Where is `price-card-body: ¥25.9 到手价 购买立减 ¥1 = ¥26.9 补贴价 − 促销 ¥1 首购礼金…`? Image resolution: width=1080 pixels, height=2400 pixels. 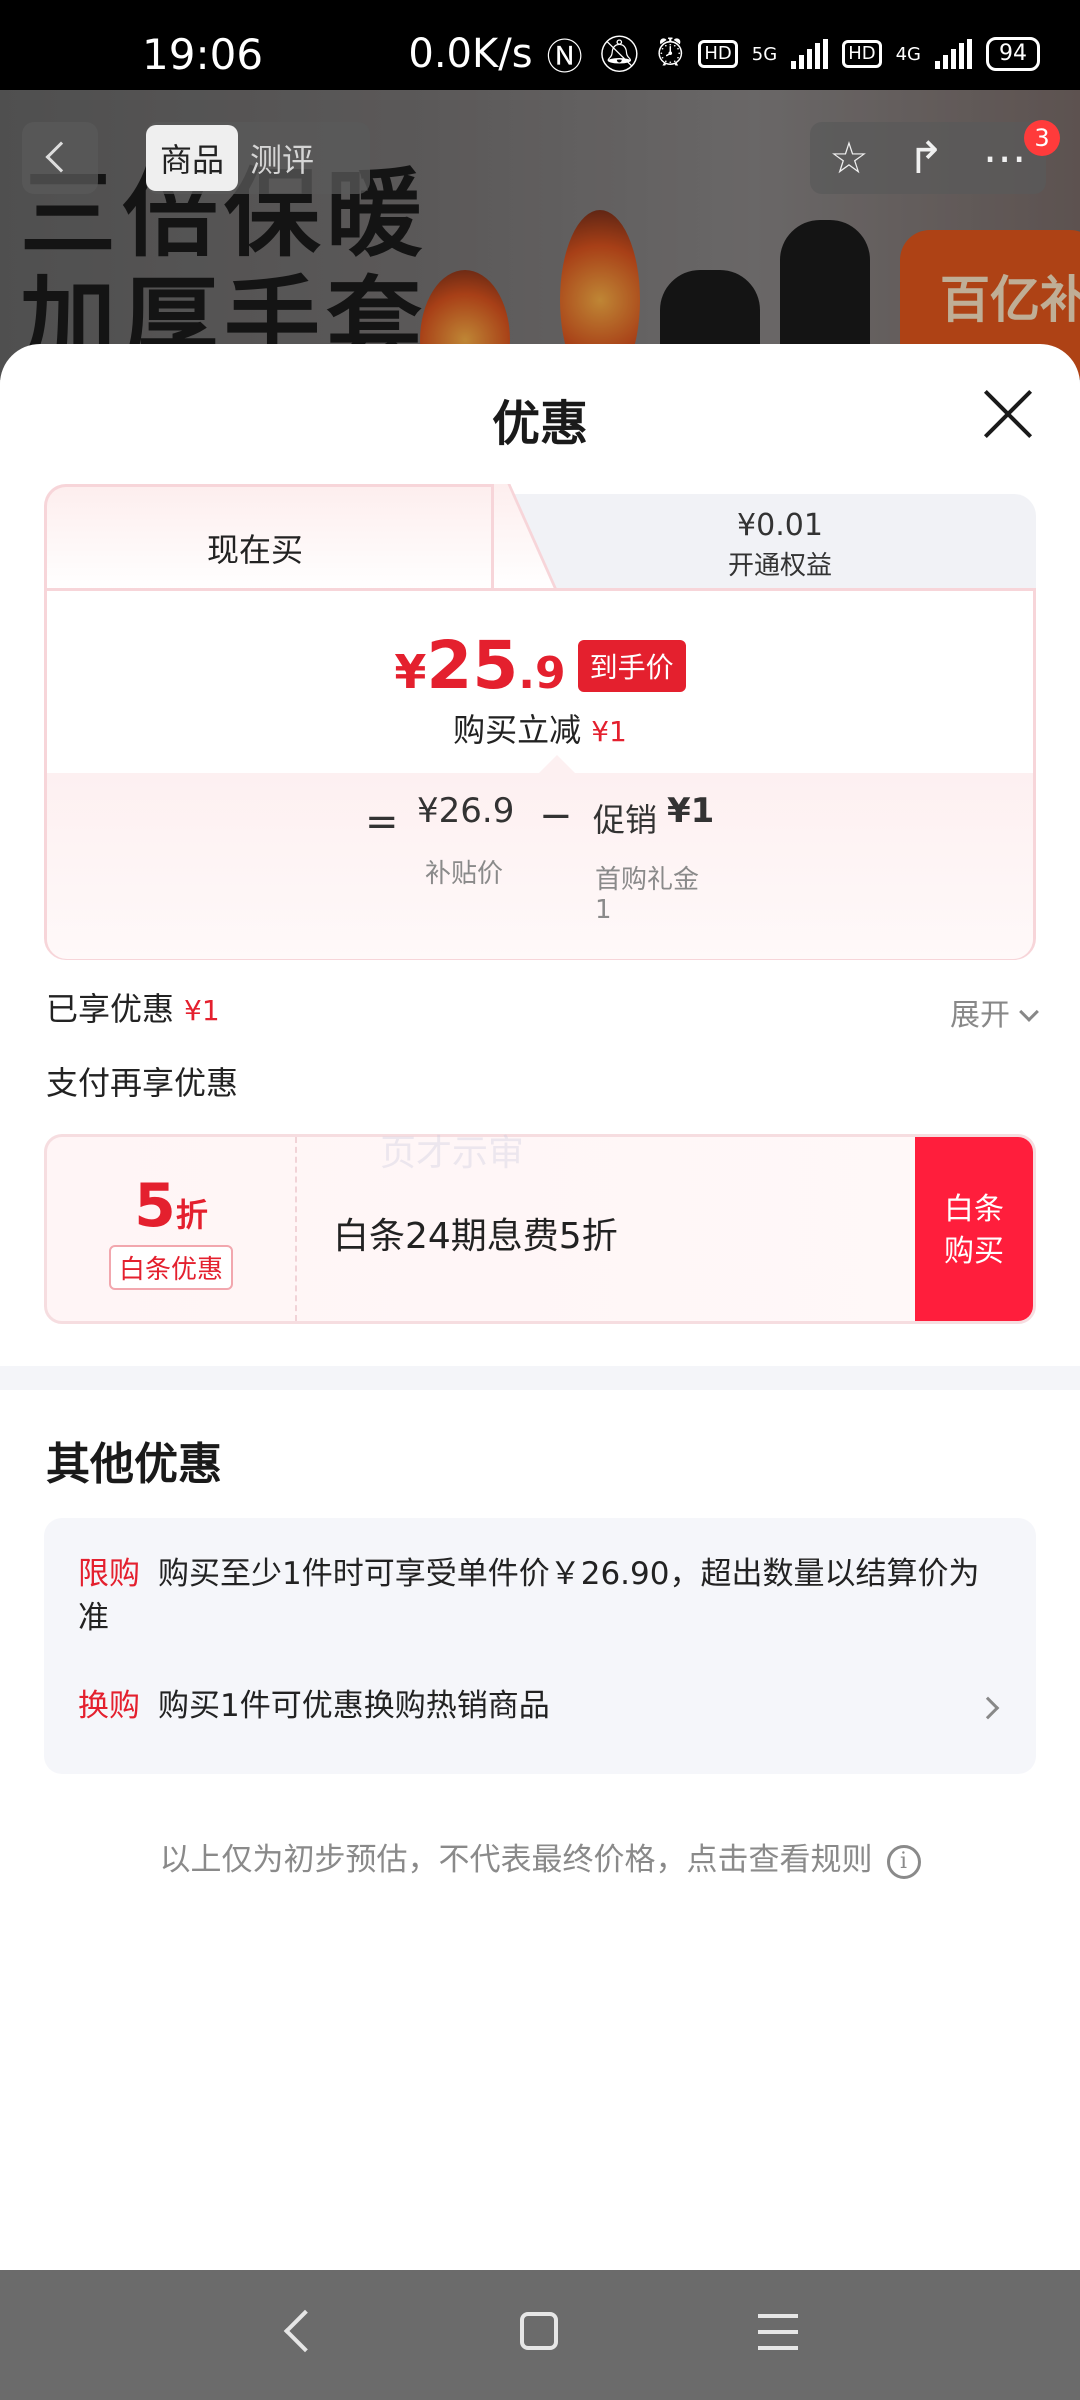
price-card-body: ¥25.9 到手价 购买立减 ¥1 = ¥26.9 补贴价 − 促销 ¥1 首购礼金… is located at coordinates (540, 774).